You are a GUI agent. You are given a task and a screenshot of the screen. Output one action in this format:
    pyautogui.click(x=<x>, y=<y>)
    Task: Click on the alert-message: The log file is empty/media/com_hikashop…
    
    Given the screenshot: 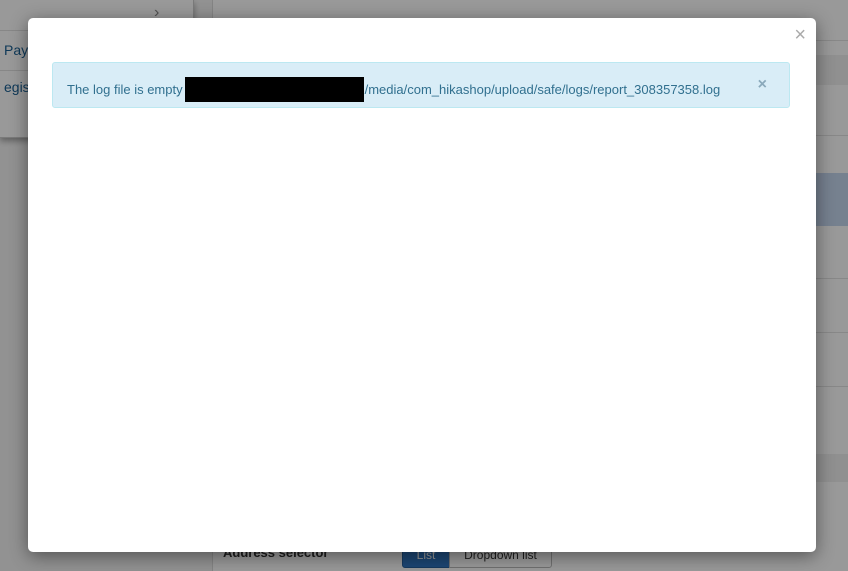 What is the action you would take?
    pyautogui.click(x=394, y=90)
    